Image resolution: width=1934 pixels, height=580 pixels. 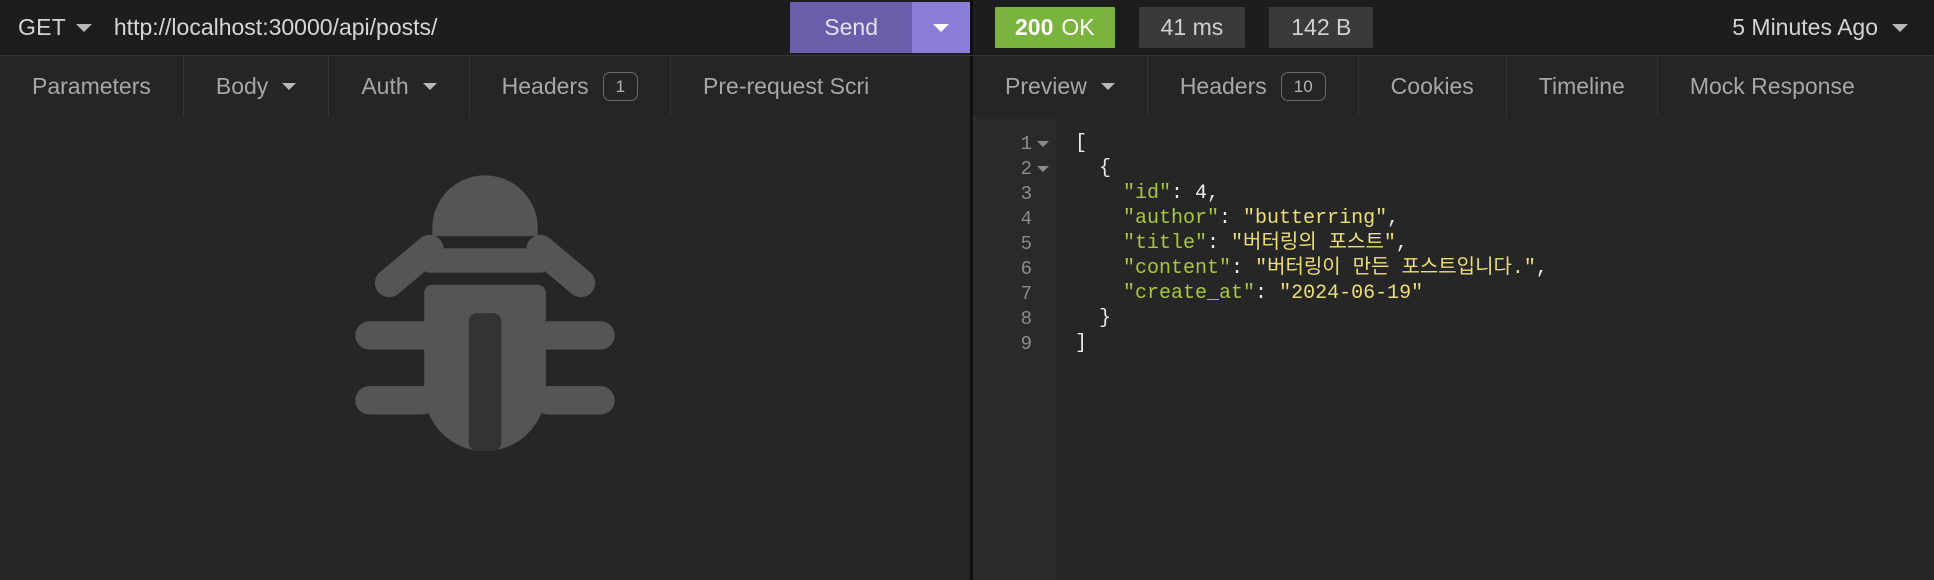 I want to click on send-button: Send, so click(x=851, y=27).